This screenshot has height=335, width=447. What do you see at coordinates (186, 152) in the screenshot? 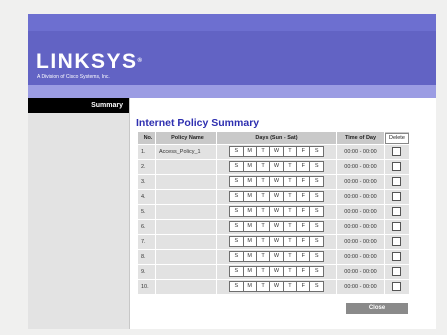
I see `policy-name: Access_Policy_1` at bounding box center [186, 152].